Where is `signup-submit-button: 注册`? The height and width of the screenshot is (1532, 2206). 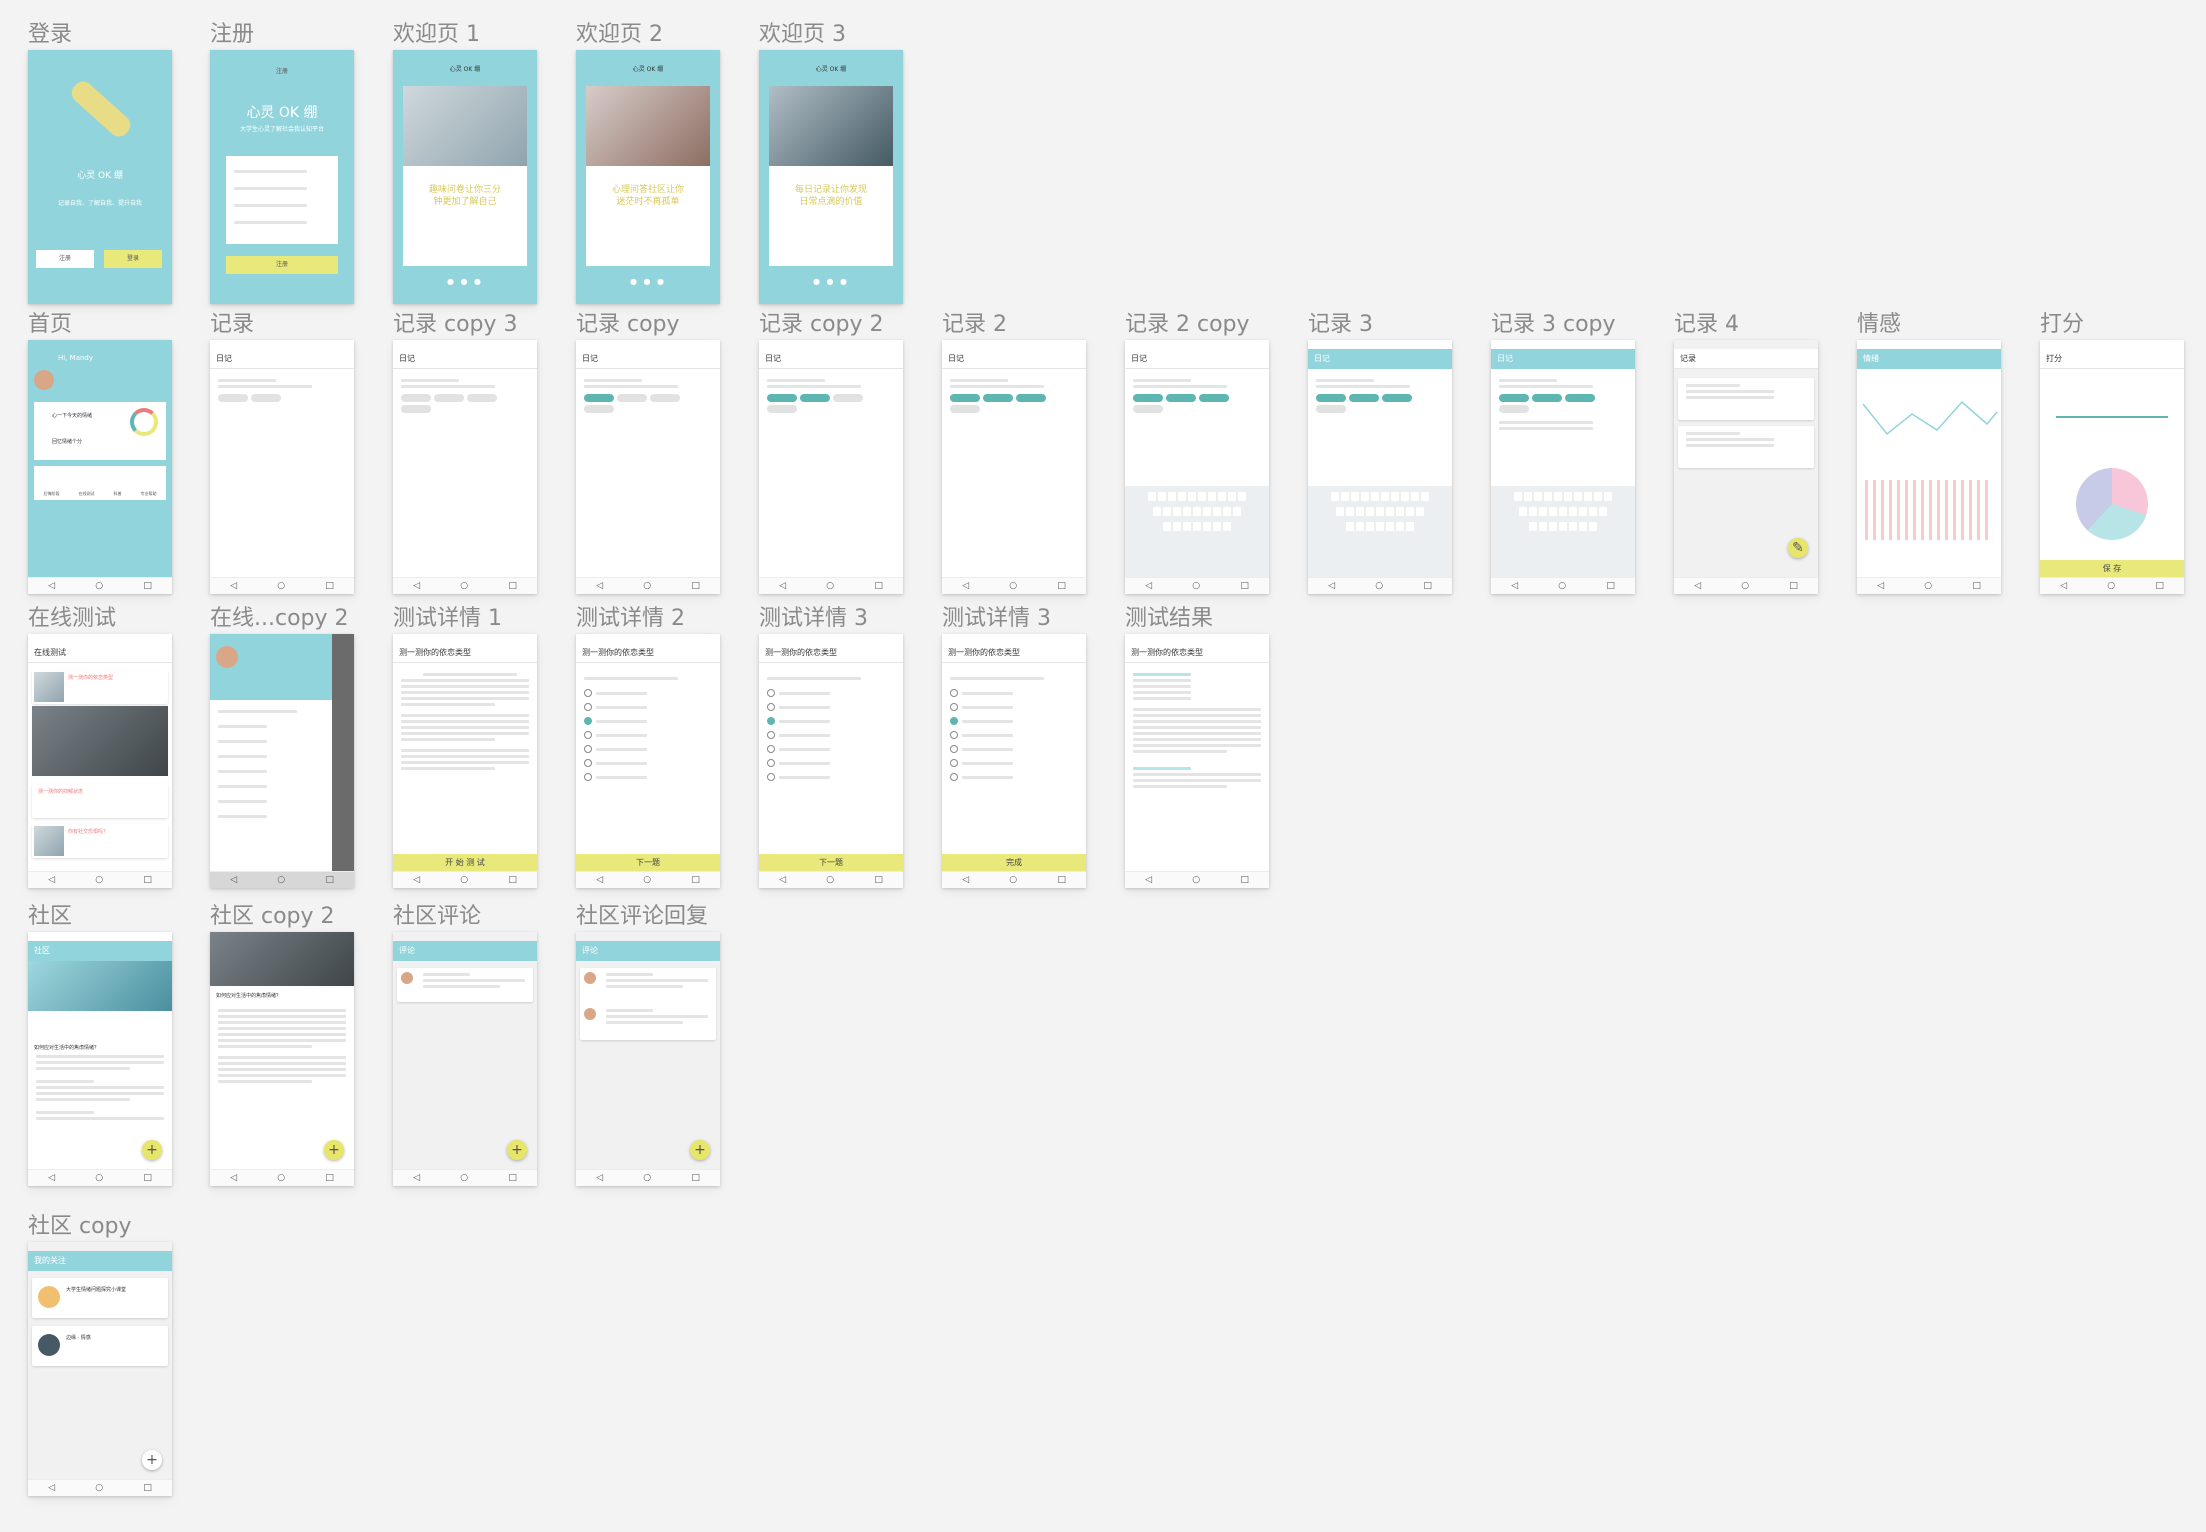 signup-submit-button: 注册 is located at coordinates (282, 265).